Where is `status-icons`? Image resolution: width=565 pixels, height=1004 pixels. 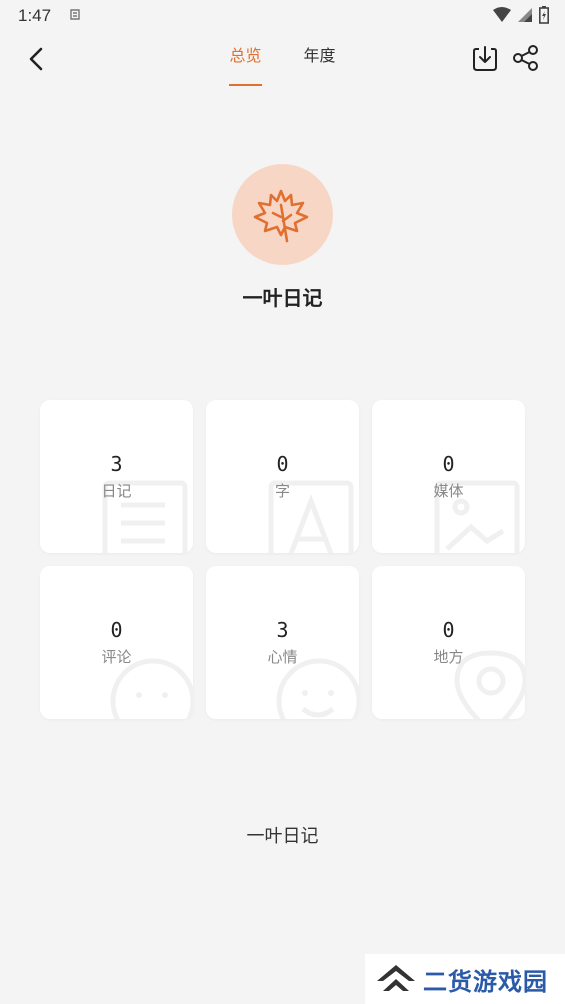 status-icons is located at coordinates (521, 15).